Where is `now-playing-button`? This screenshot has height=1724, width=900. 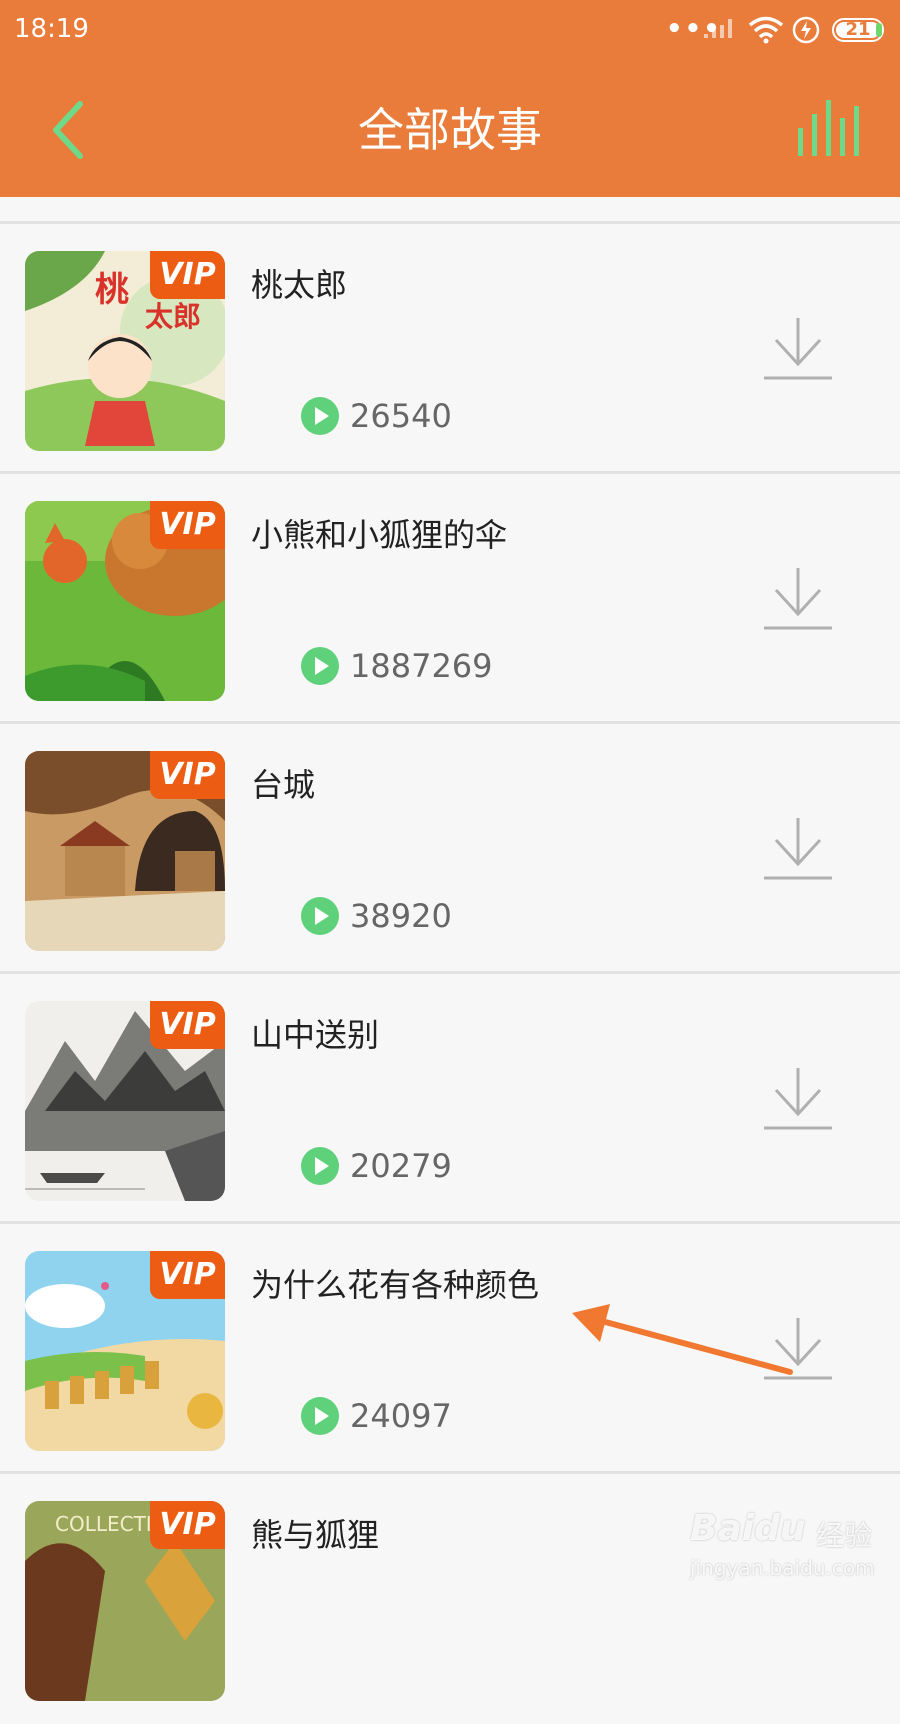
now-playing-button is located at coordinates (828, 130).